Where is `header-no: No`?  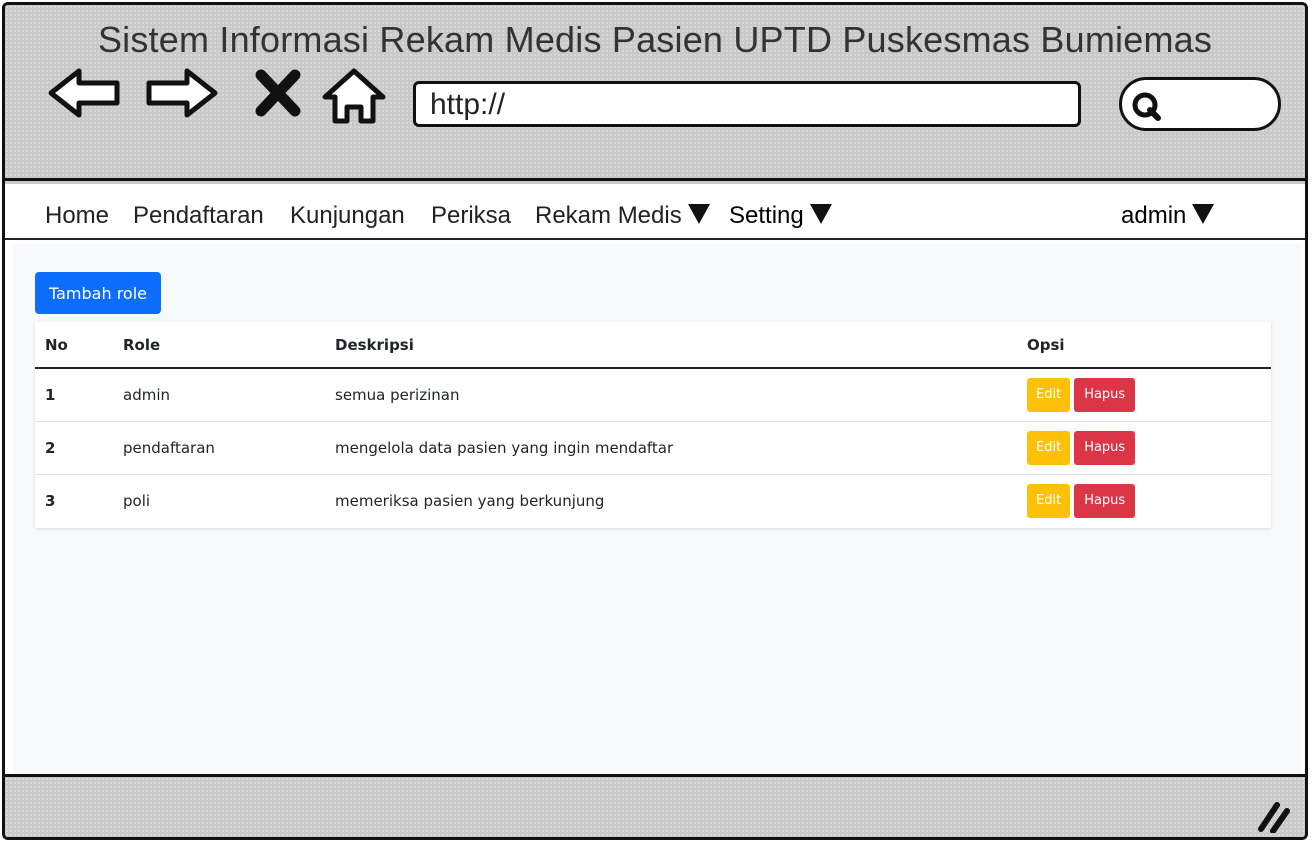
header-no: No is located at coordinates (74, 345).